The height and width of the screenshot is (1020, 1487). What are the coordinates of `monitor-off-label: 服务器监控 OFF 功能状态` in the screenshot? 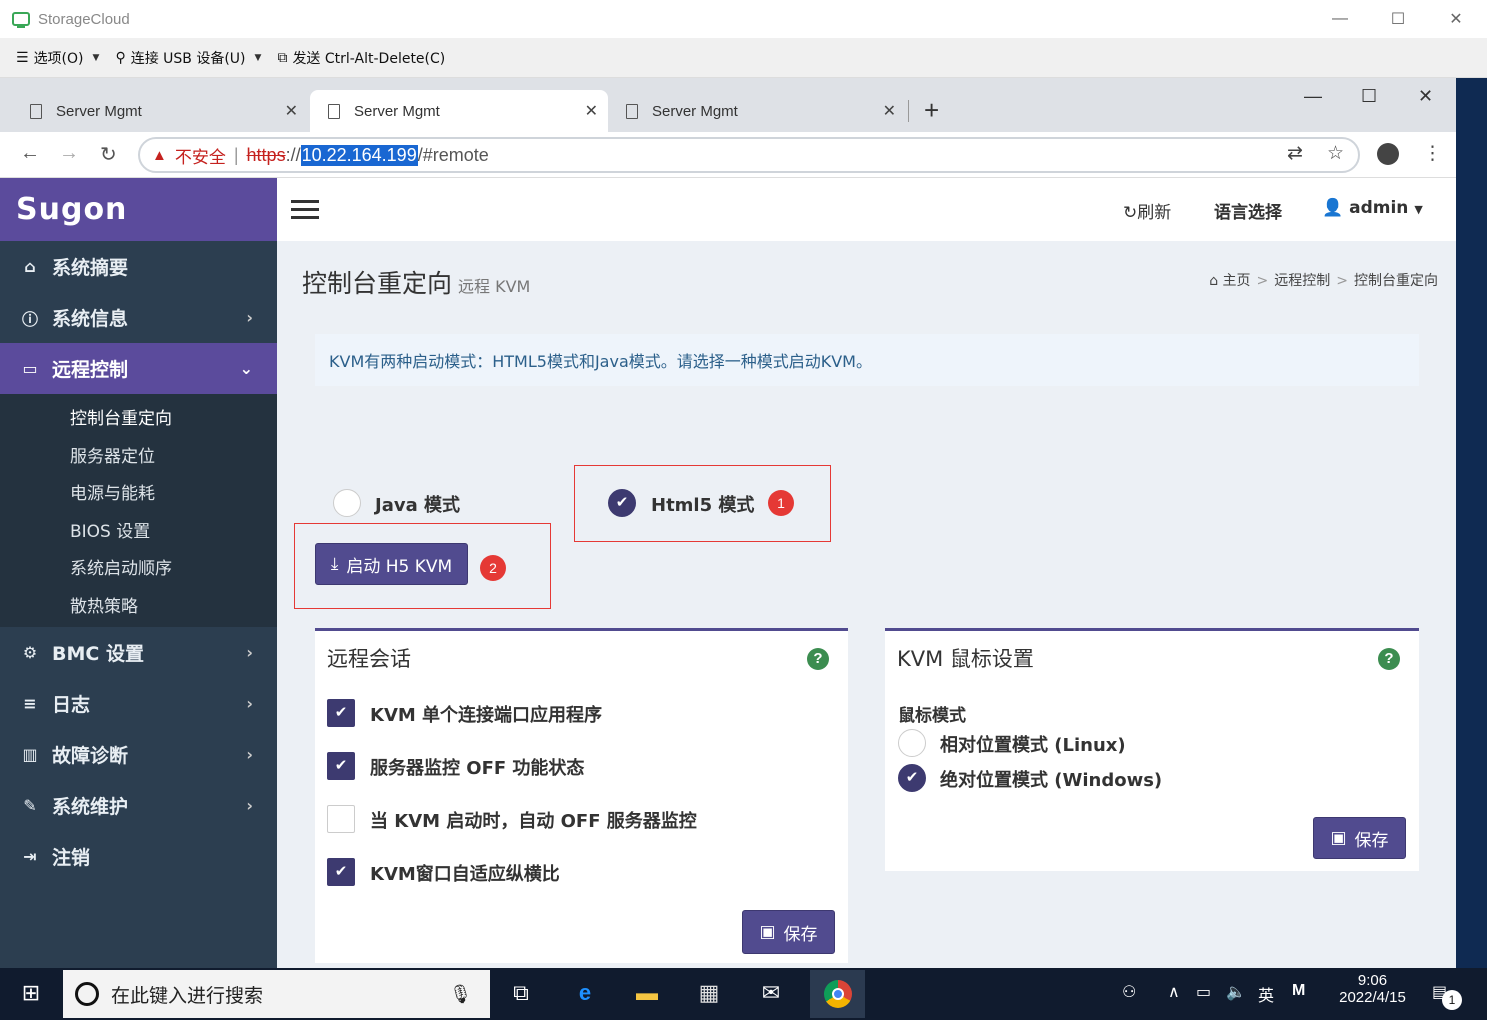 It's located at (477, 767).